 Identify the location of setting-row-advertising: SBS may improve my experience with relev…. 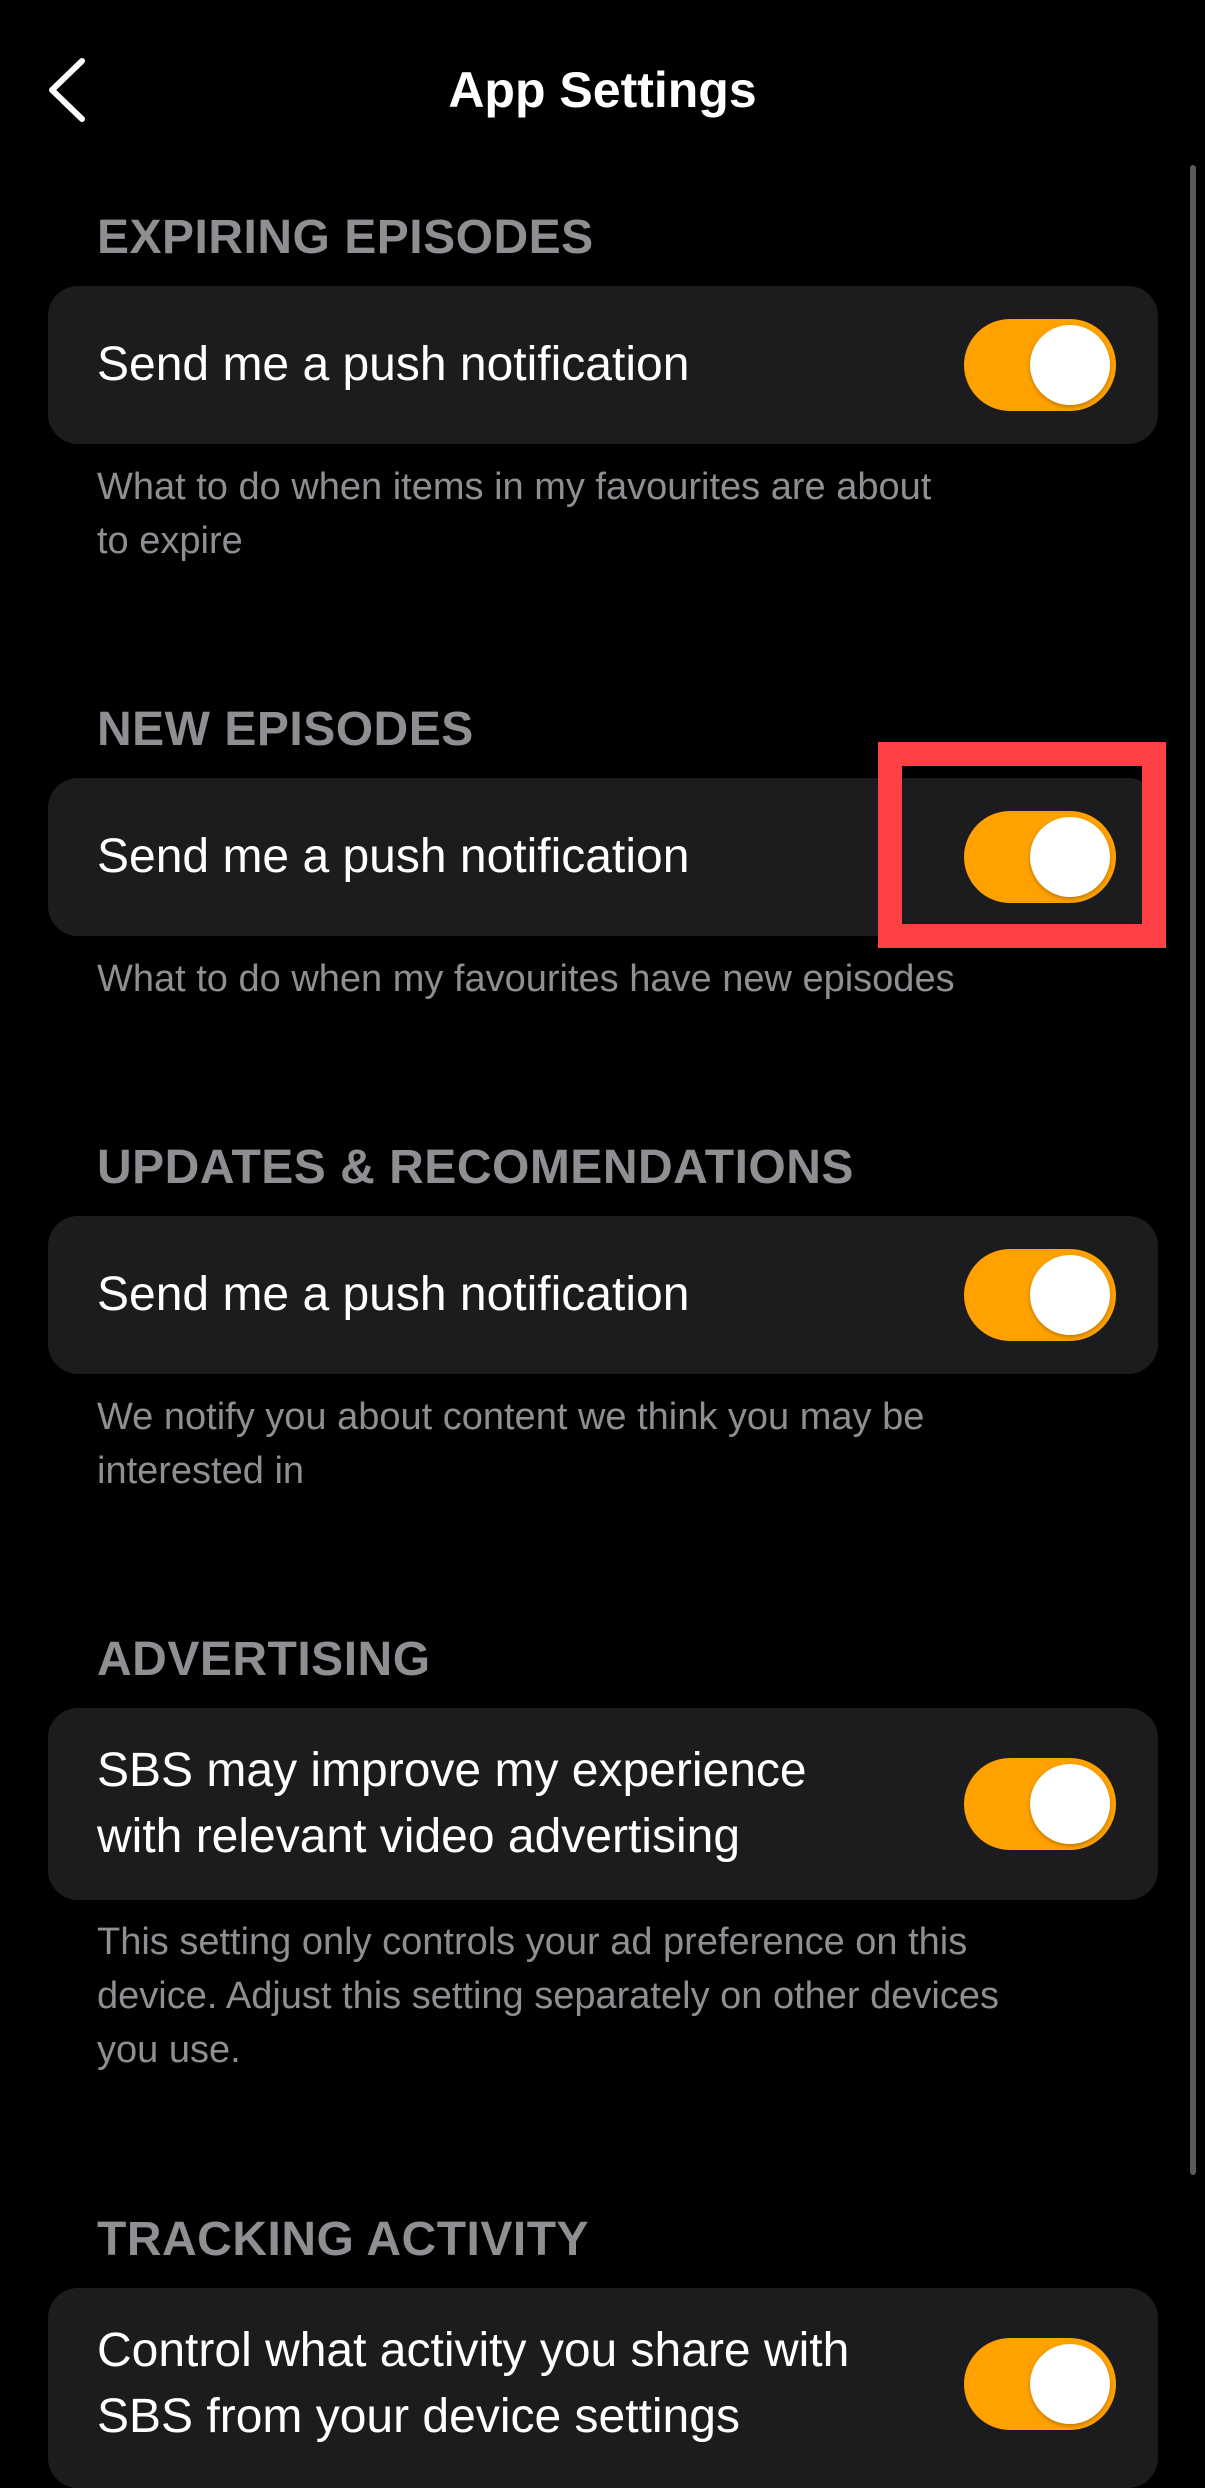
(603, 1804).